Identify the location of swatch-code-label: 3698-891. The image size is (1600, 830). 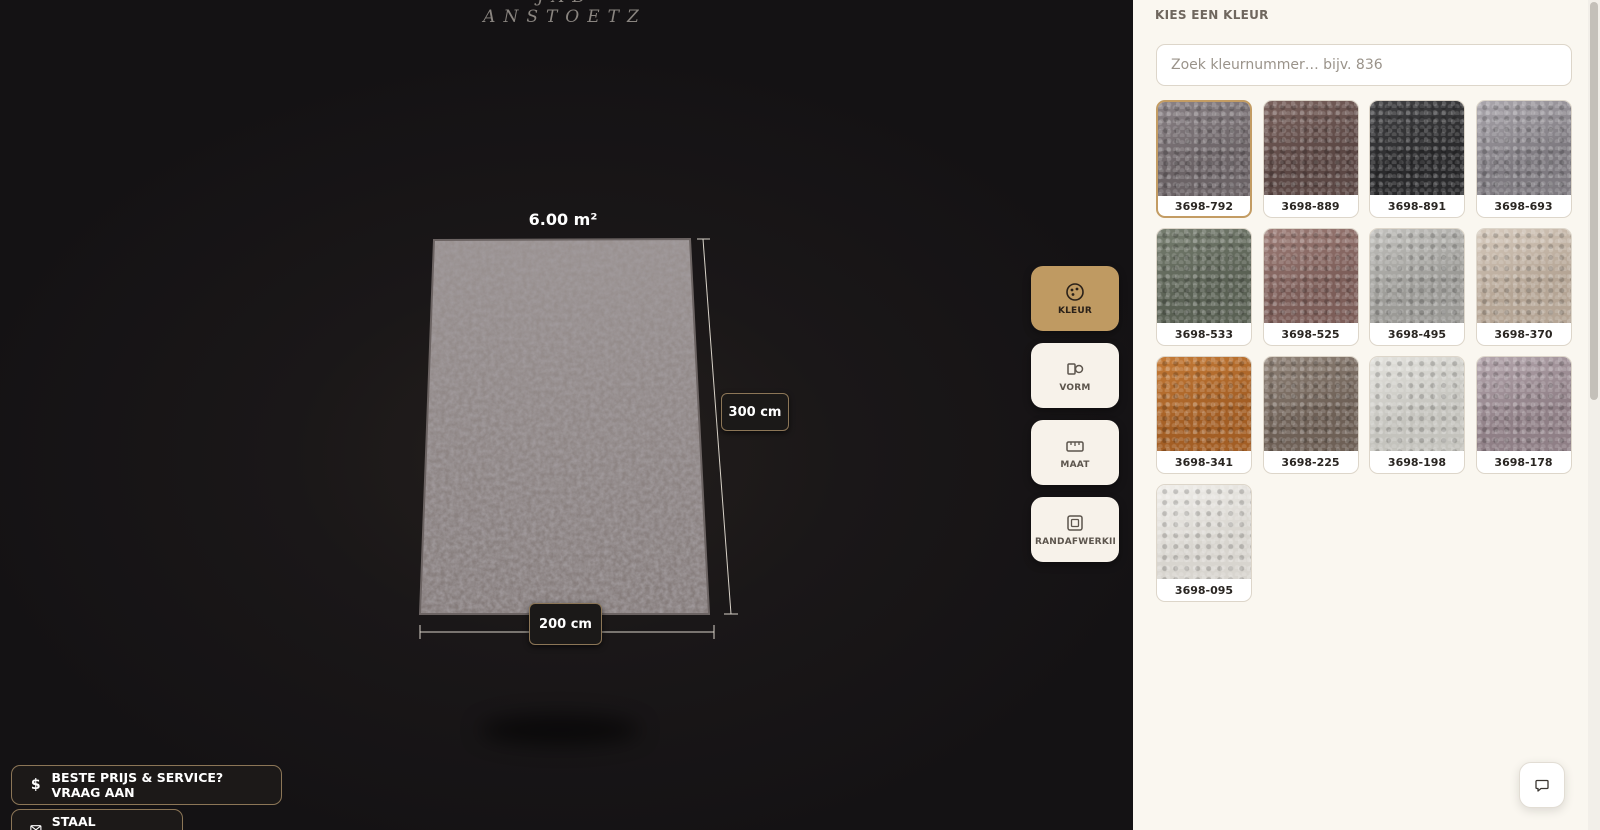
(1417, 206).